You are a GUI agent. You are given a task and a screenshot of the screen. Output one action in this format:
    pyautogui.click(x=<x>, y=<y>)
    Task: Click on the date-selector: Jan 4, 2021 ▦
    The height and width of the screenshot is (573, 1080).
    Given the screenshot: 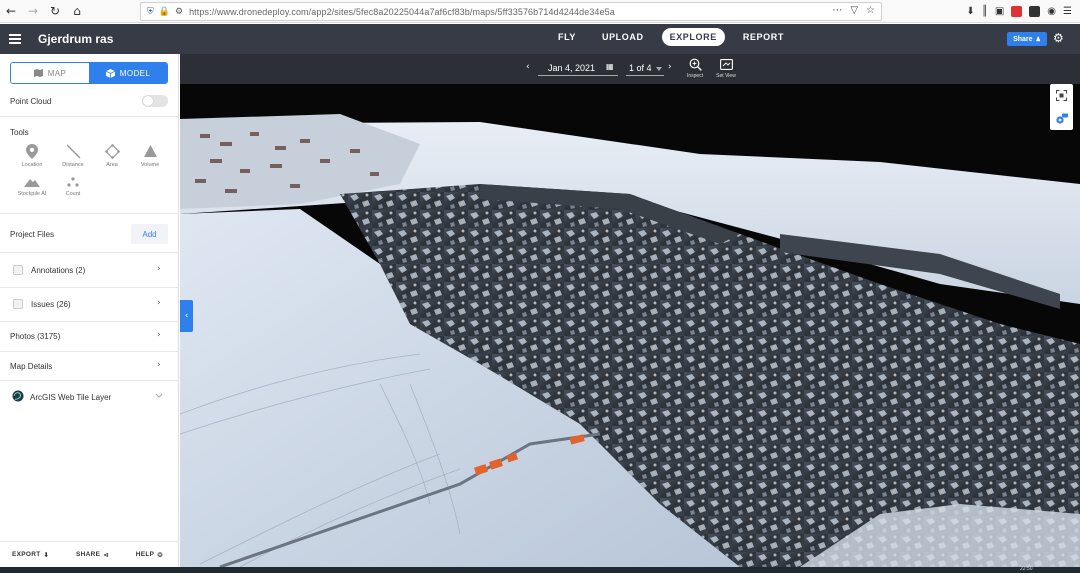 What is the action you would take?
    pyautogui.click(x=578, y=69)
    